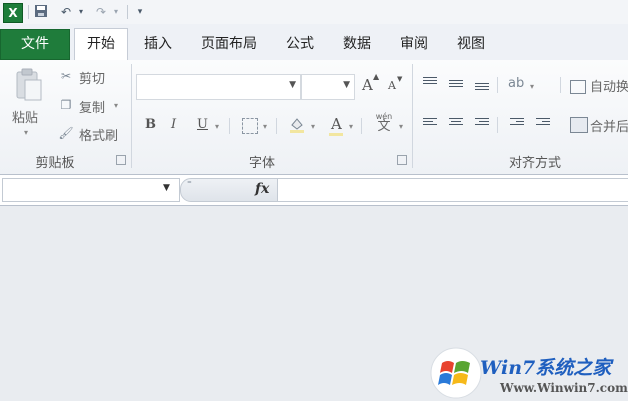  Describe the element at coordinates (578, 87) in the screenshot. I see `wrap-text-icon` at that location.